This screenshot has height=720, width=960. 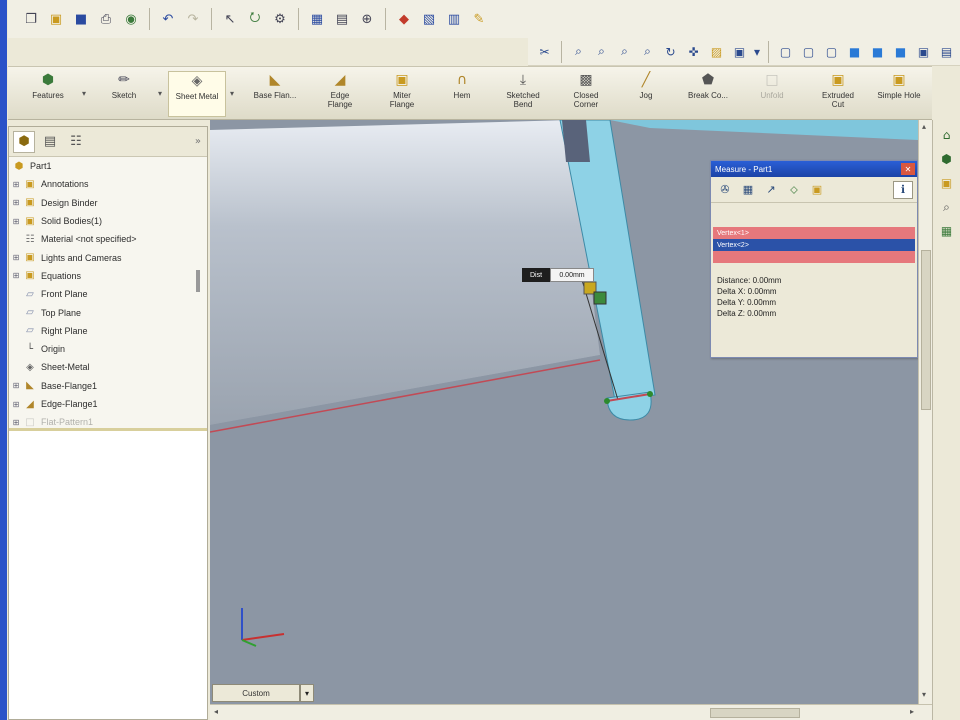 What do you see at coordinates (404, 19) in the screenshot?
I see `help-icon: ◆` at bounding box center [404, 19].